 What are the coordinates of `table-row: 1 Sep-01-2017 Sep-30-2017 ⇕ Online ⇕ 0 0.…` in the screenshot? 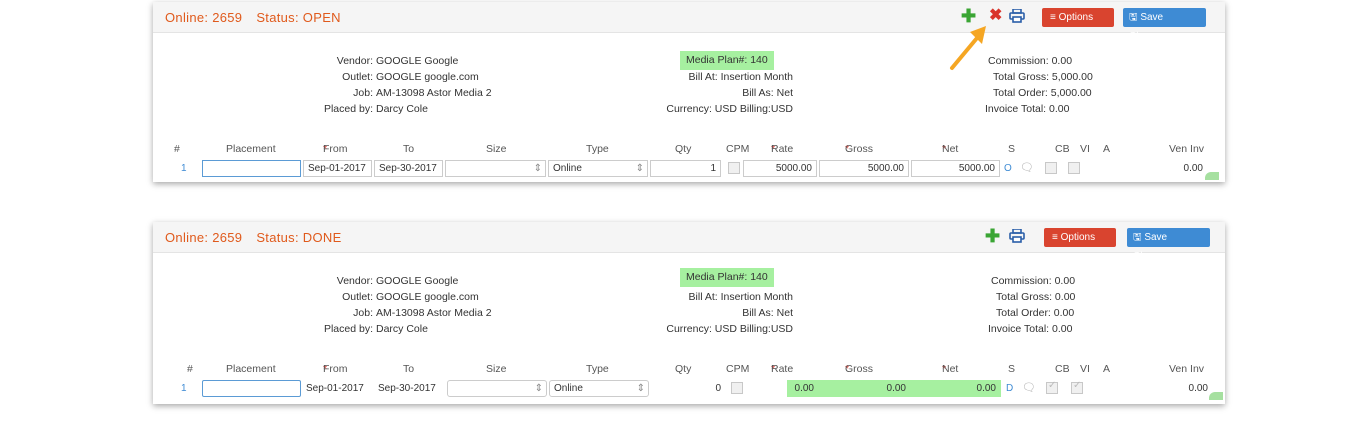 It's located at (689, 390).